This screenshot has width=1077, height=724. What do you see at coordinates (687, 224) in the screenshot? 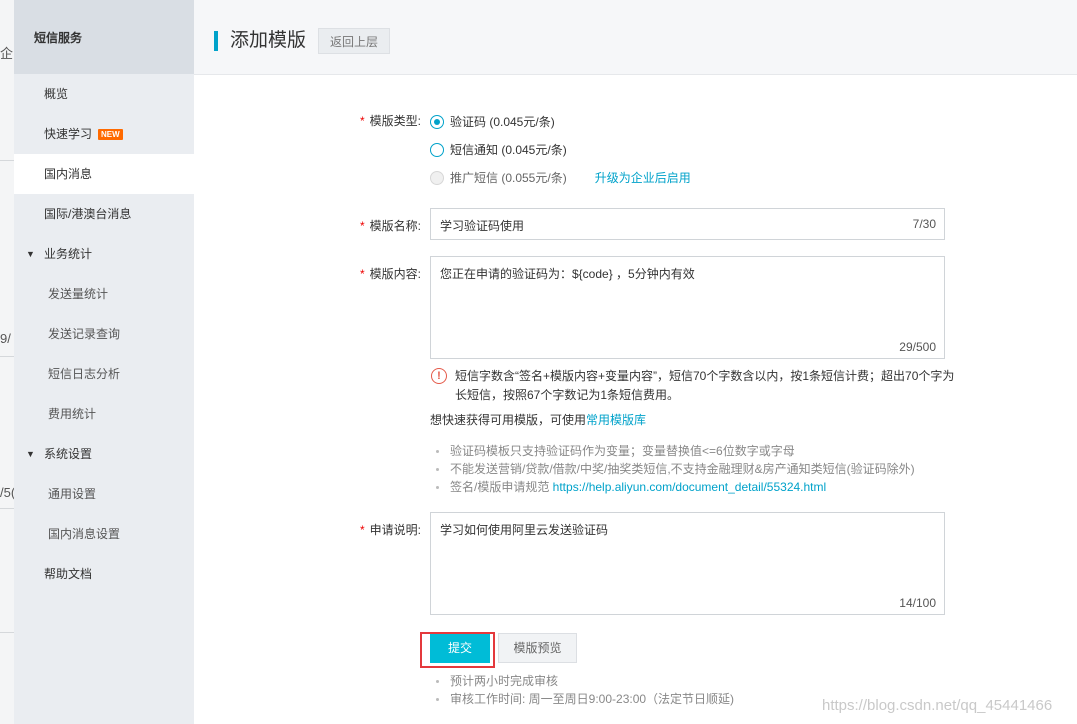
I see `template-name-input: 学习验证码使用 7/30` at bounding box center [687, 224].